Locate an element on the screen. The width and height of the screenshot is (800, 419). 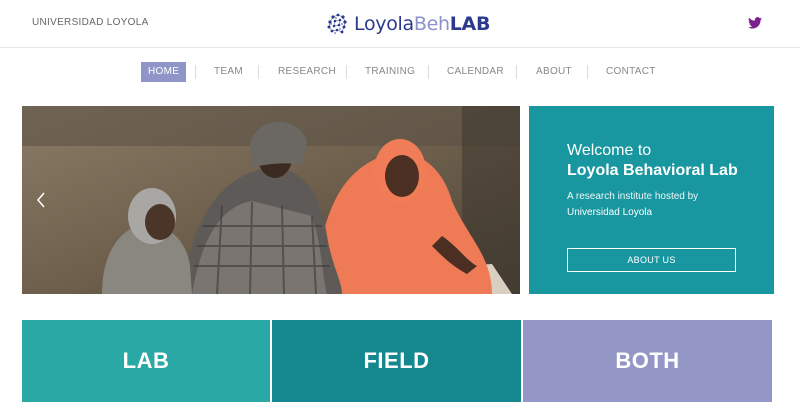
logo-text-beh: Beh is located at coordinates (431, 24).